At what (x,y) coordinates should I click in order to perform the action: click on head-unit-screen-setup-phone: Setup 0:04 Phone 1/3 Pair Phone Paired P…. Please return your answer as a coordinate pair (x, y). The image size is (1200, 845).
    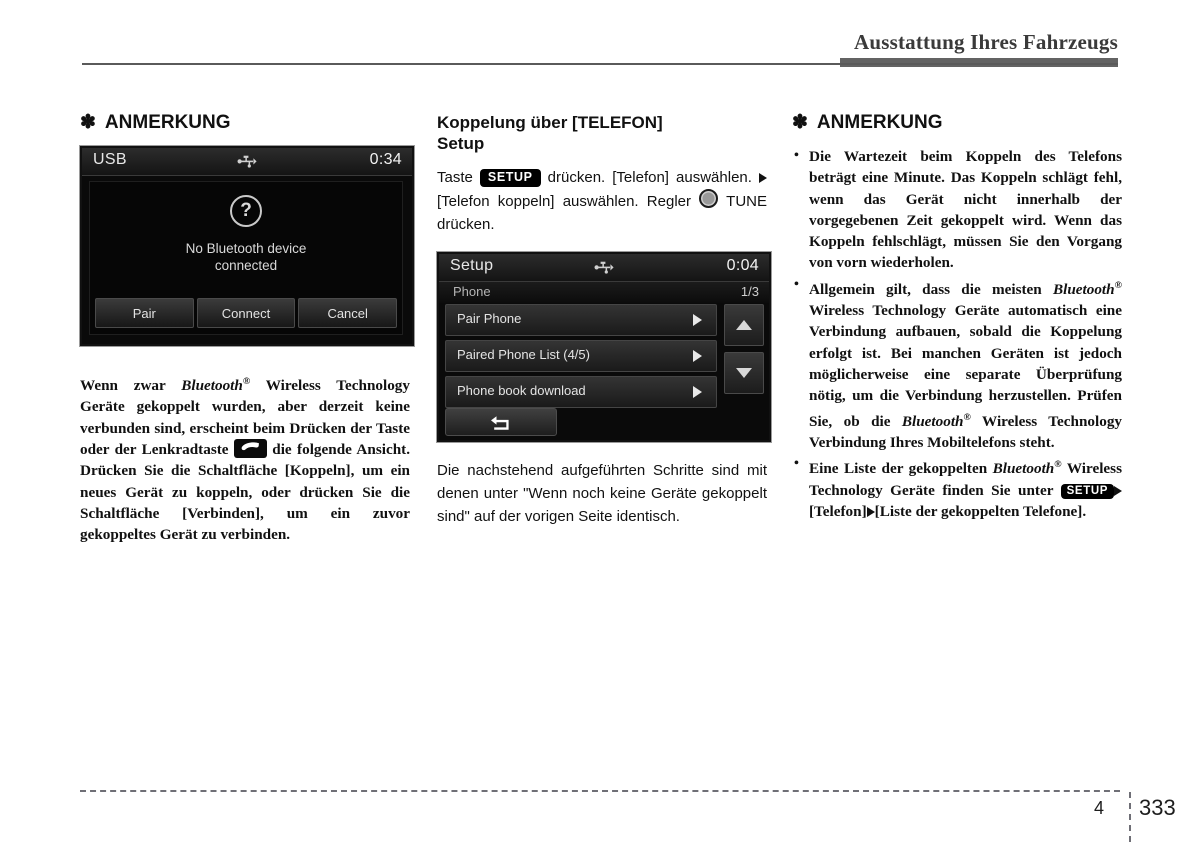
    Looking at the image, I should click on (604, 347).